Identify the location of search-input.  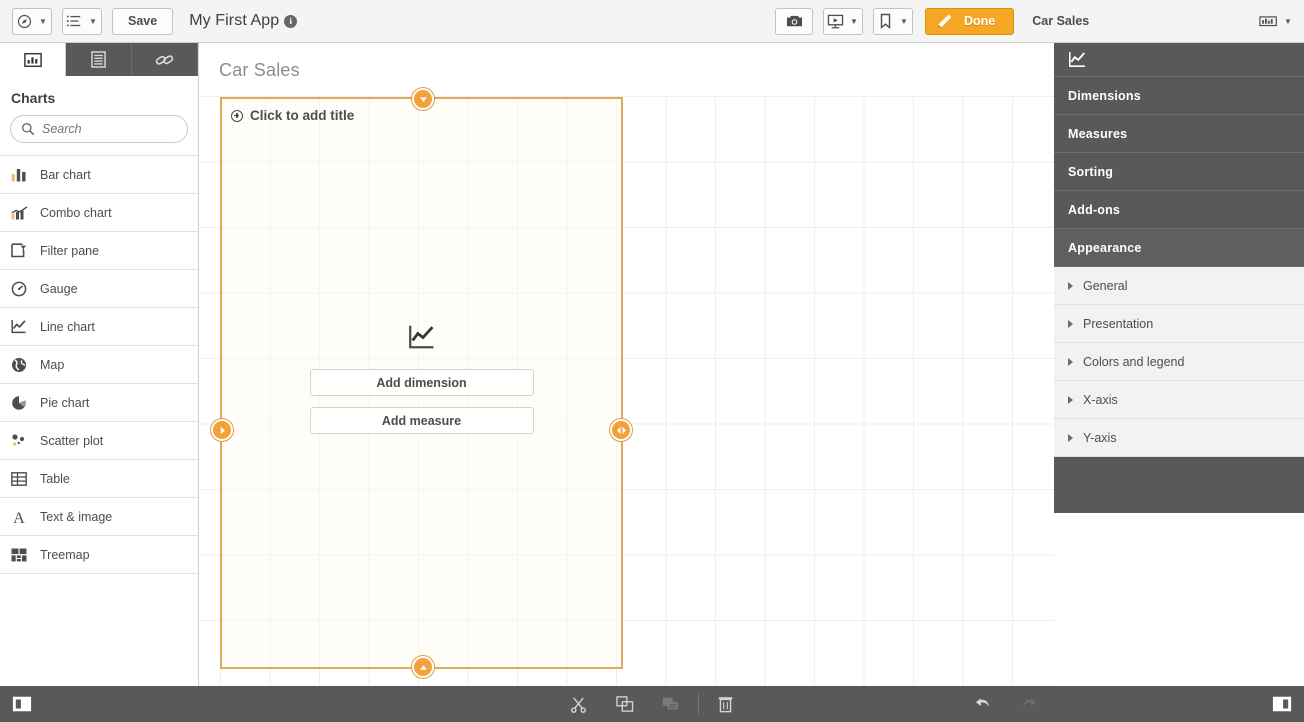
(107, 129).